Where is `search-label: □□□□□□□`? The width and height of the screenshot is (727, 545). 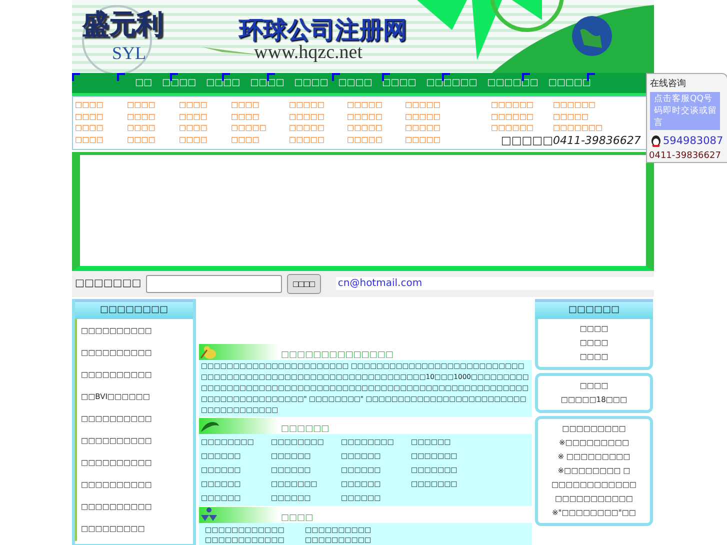 search-label: □□□□□□□ is located at coordinates (108, 283).